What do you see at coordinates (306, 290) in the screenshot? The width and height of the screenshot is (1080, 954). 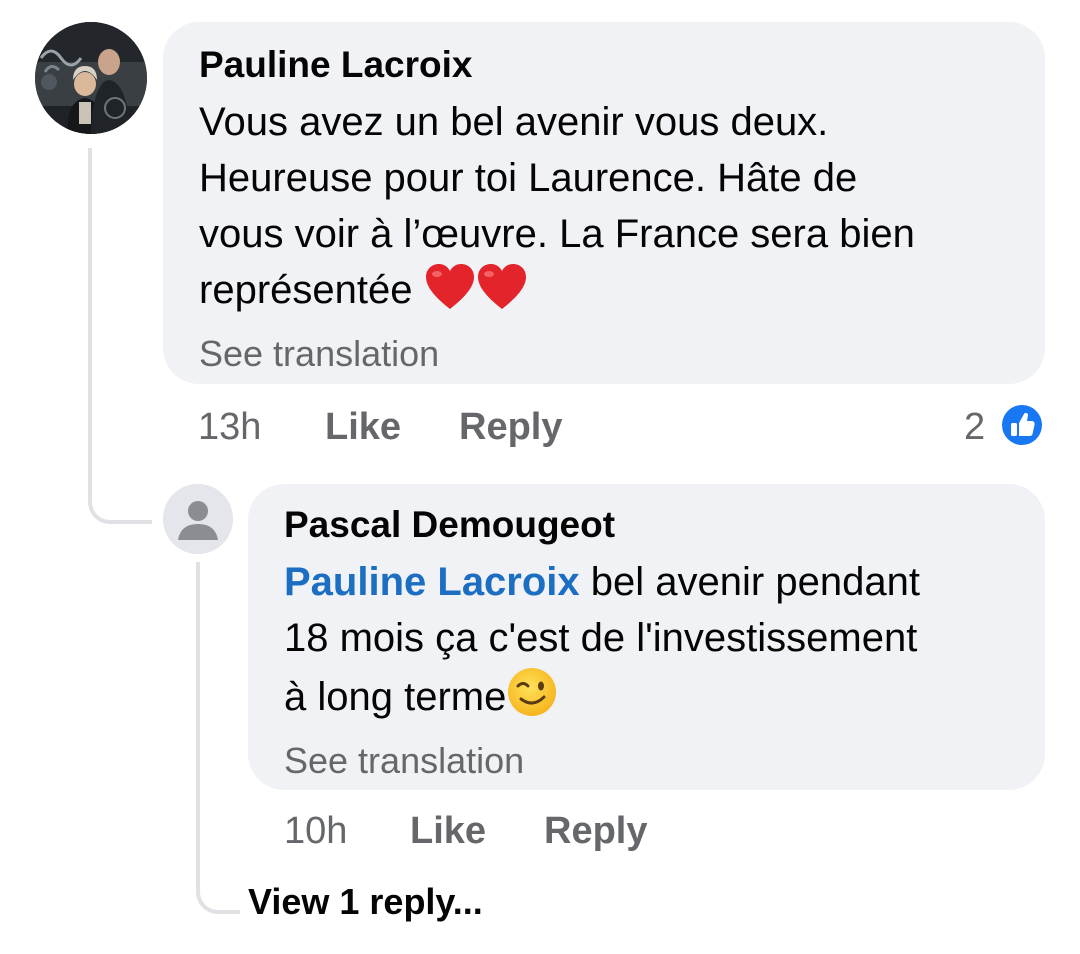 I see `comment-text-line: représentée` at bounding box center [306, 290].